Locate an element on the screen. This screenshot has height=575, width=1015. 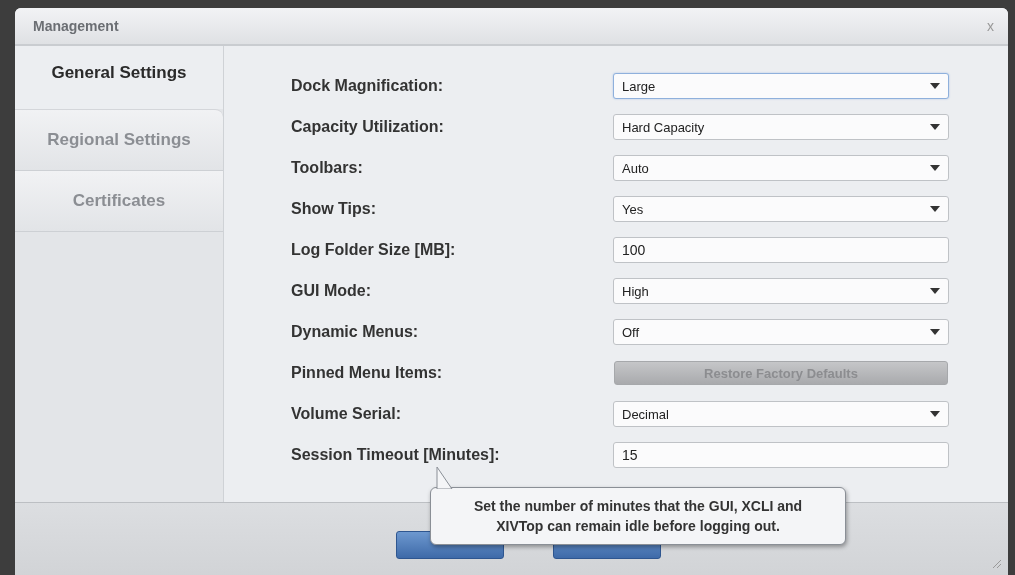
setting-label: Capacity Utilization: is located at coordinates (367, 127).